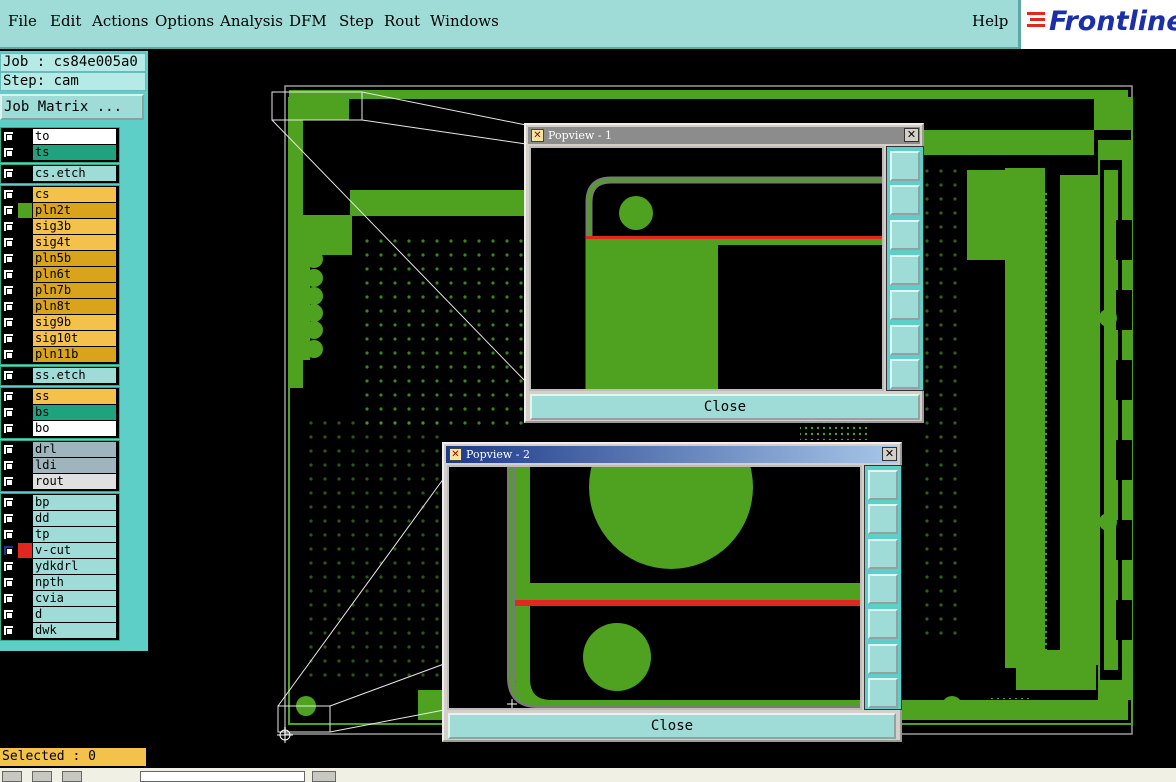 Image resolution: width=1176 pixels, height=782 pixels. Describe the element at coordinates (59, 173) in the screenshot. I see `layer-row: cs.etch` at that location.